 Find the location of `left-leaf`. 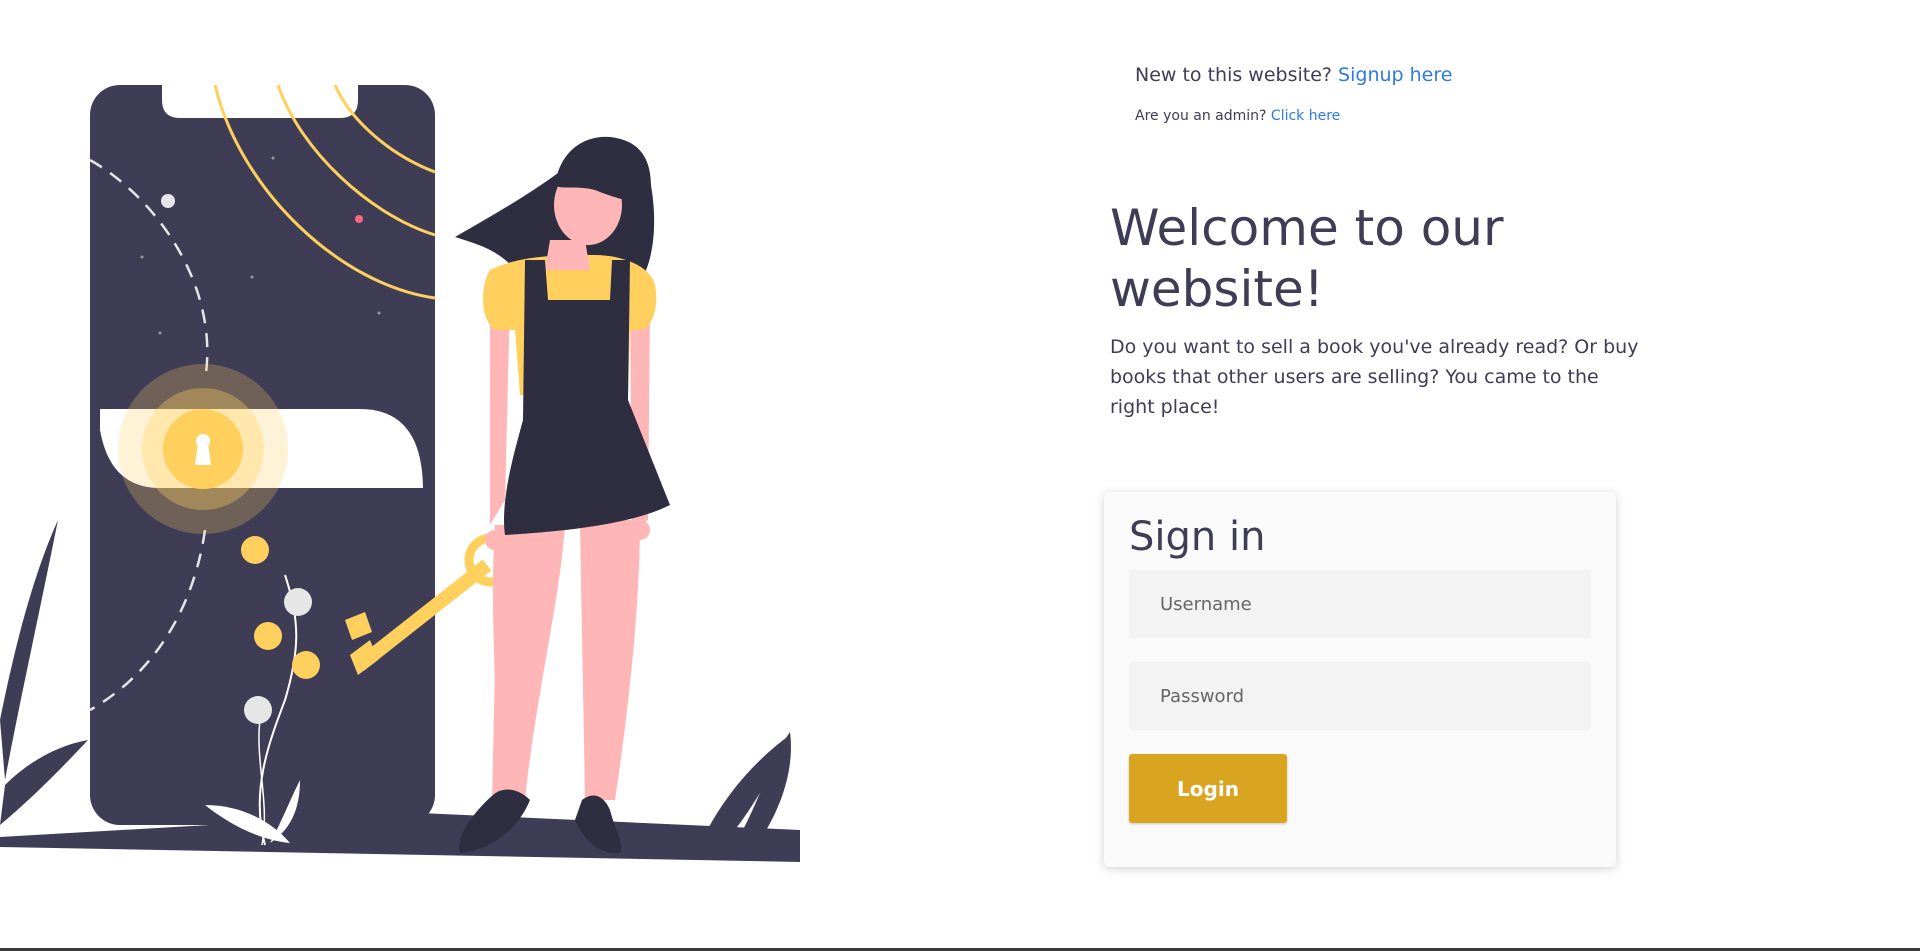

left-leaf is located at coordinates (29, 650).